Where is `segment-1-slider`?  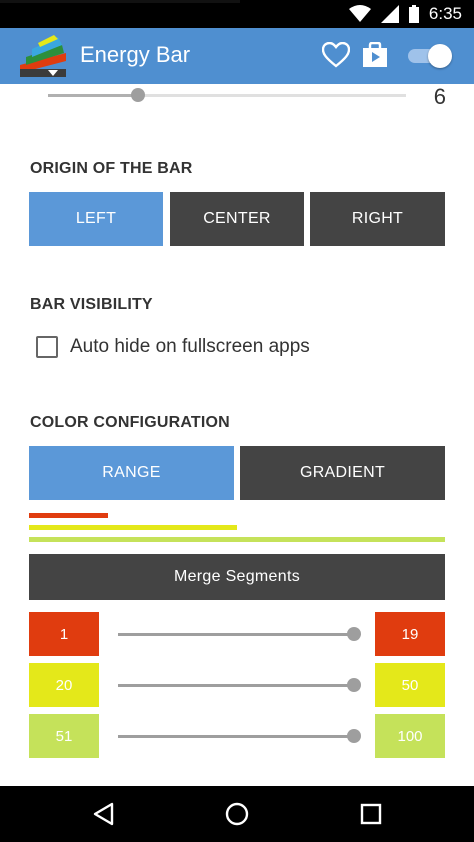
segment-1-slider is located at coordinates (240, 634).